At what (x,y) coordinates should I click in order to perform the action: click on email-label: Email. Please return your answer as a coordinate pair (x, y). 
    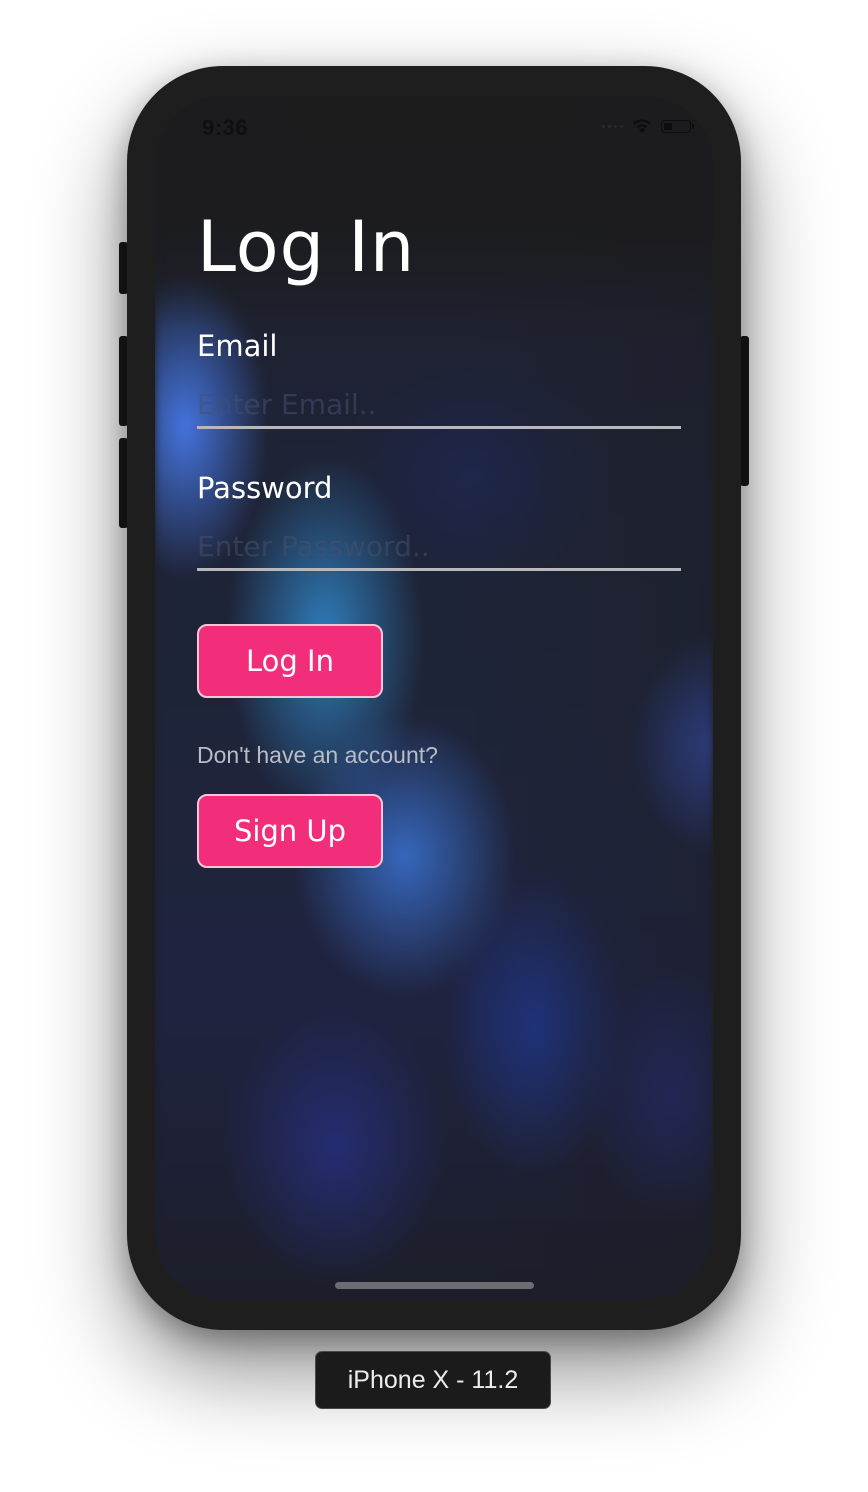
    Looking at the image, I should click on (237, 346).